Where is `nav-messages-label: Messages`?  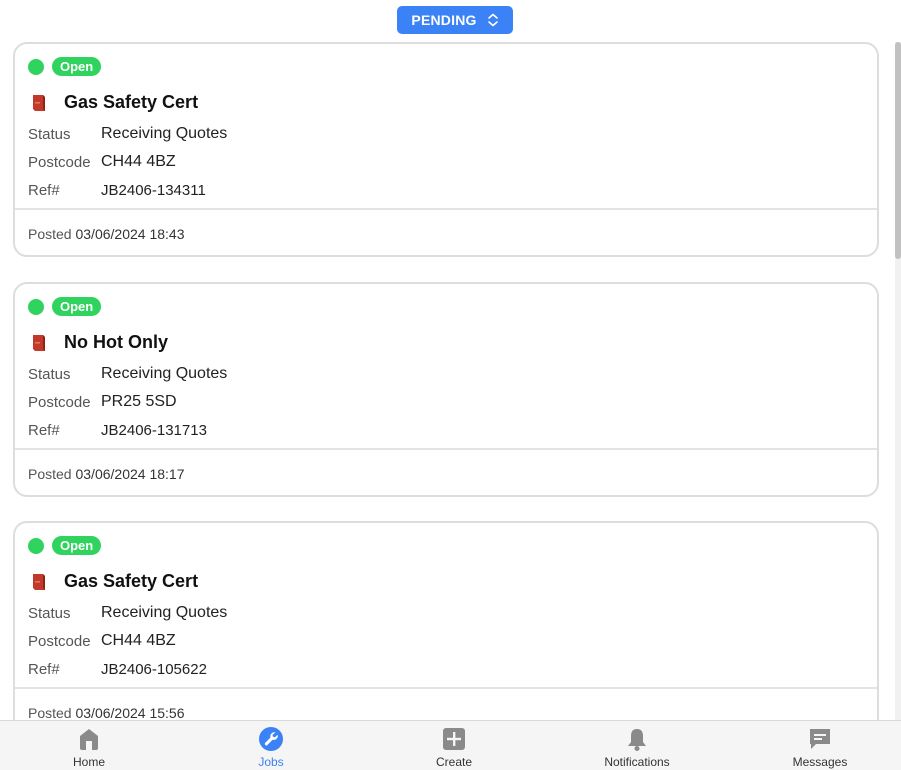 nav-messages-label: Messages is located at coordinates (820, 762).